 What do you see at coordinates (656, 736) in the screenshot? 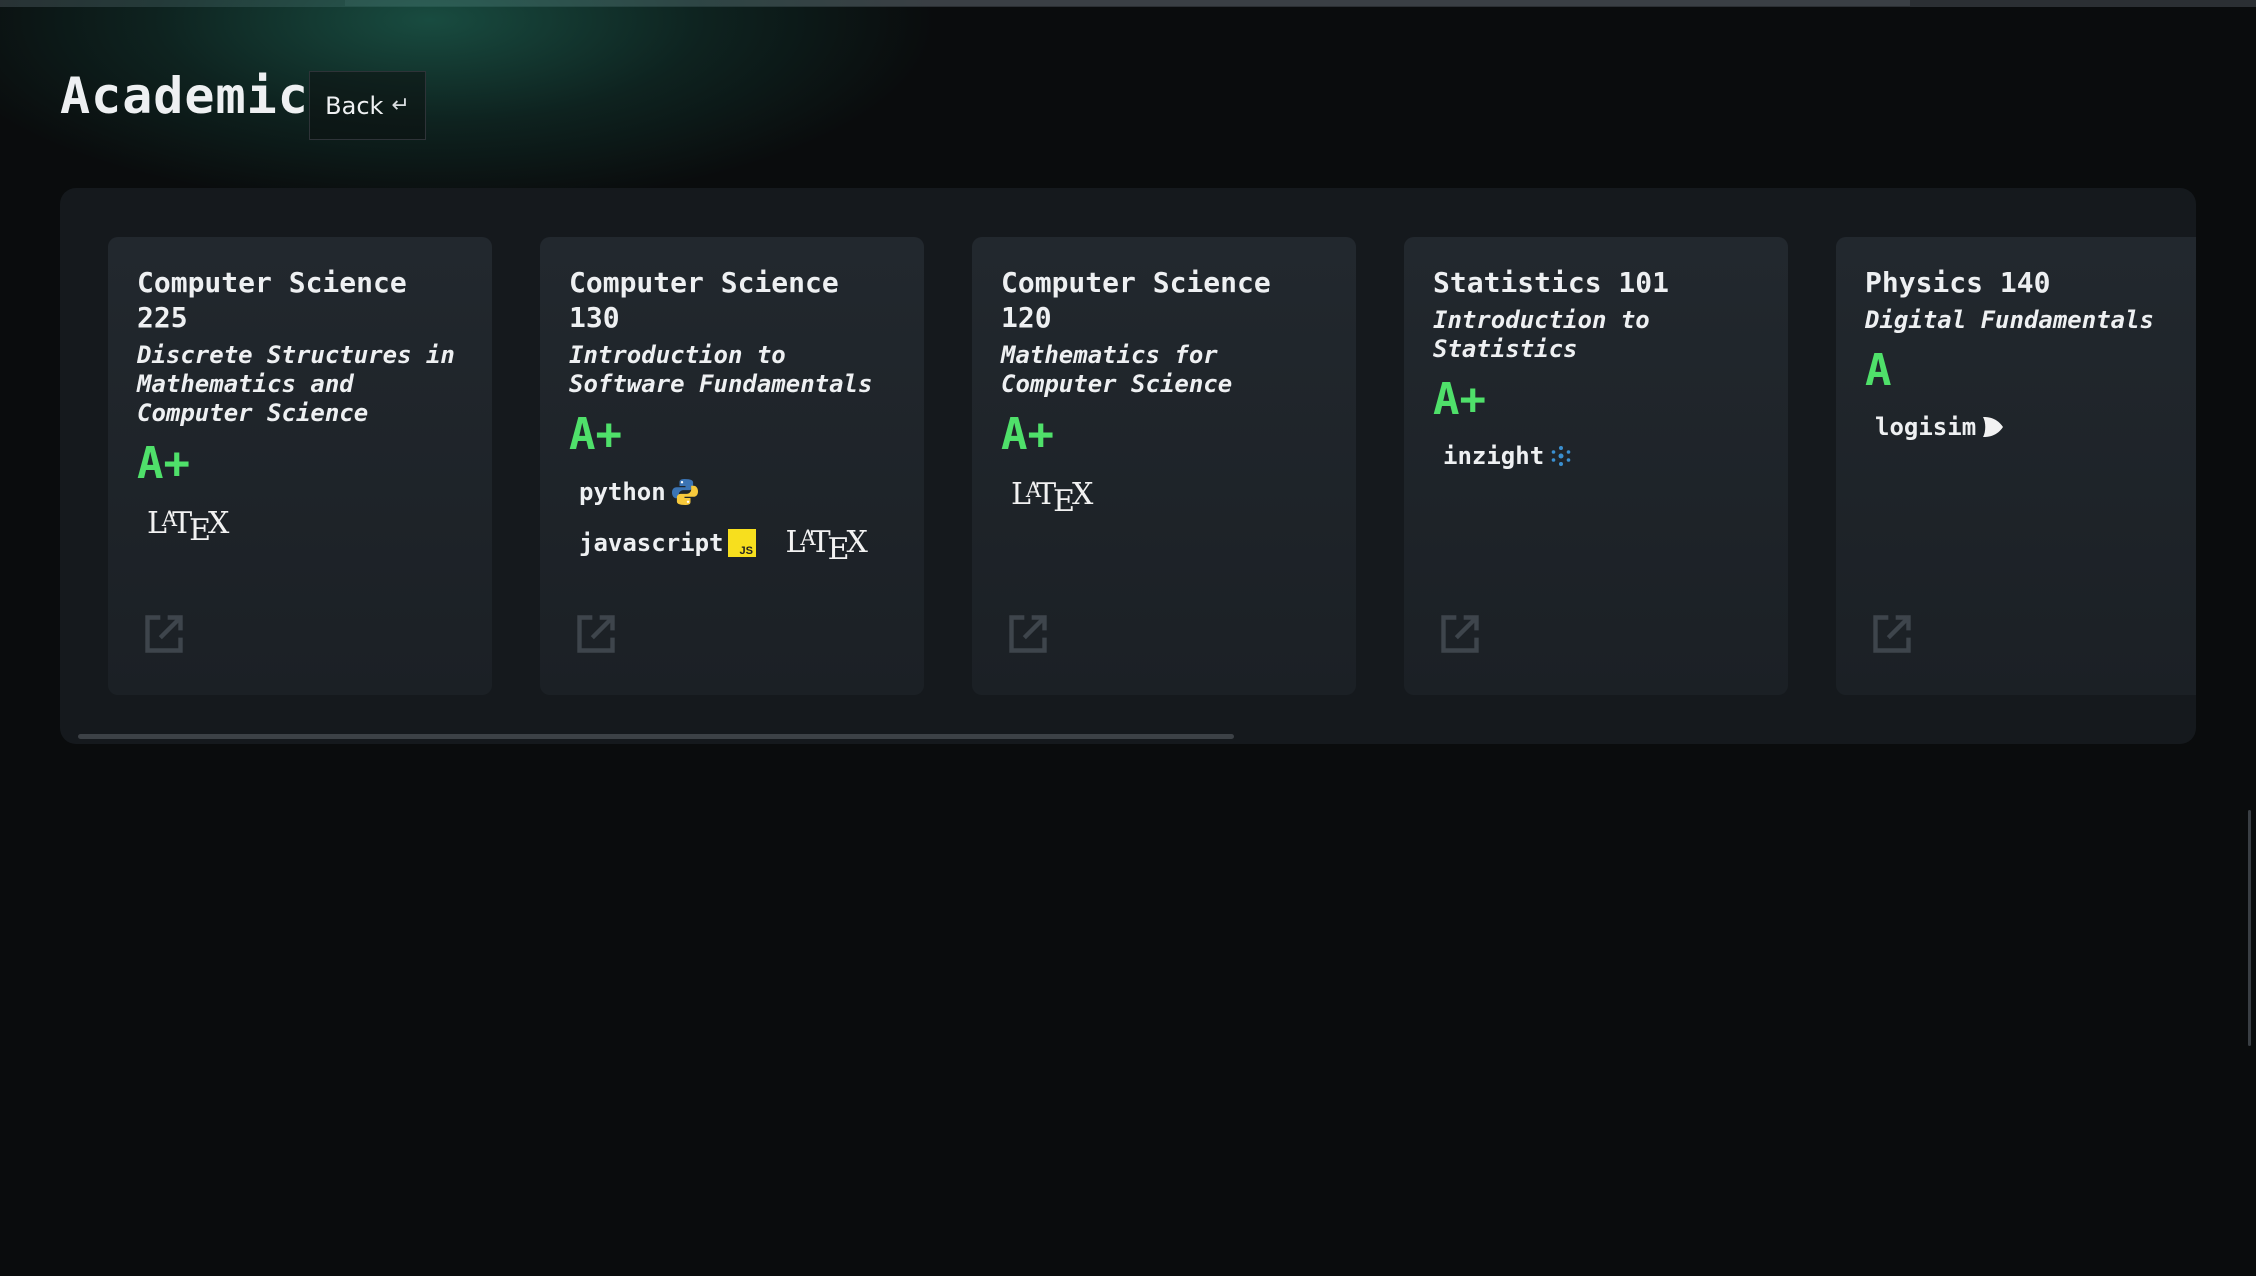
I see `carousel-scrollbar` at bounding box center [656, 736].